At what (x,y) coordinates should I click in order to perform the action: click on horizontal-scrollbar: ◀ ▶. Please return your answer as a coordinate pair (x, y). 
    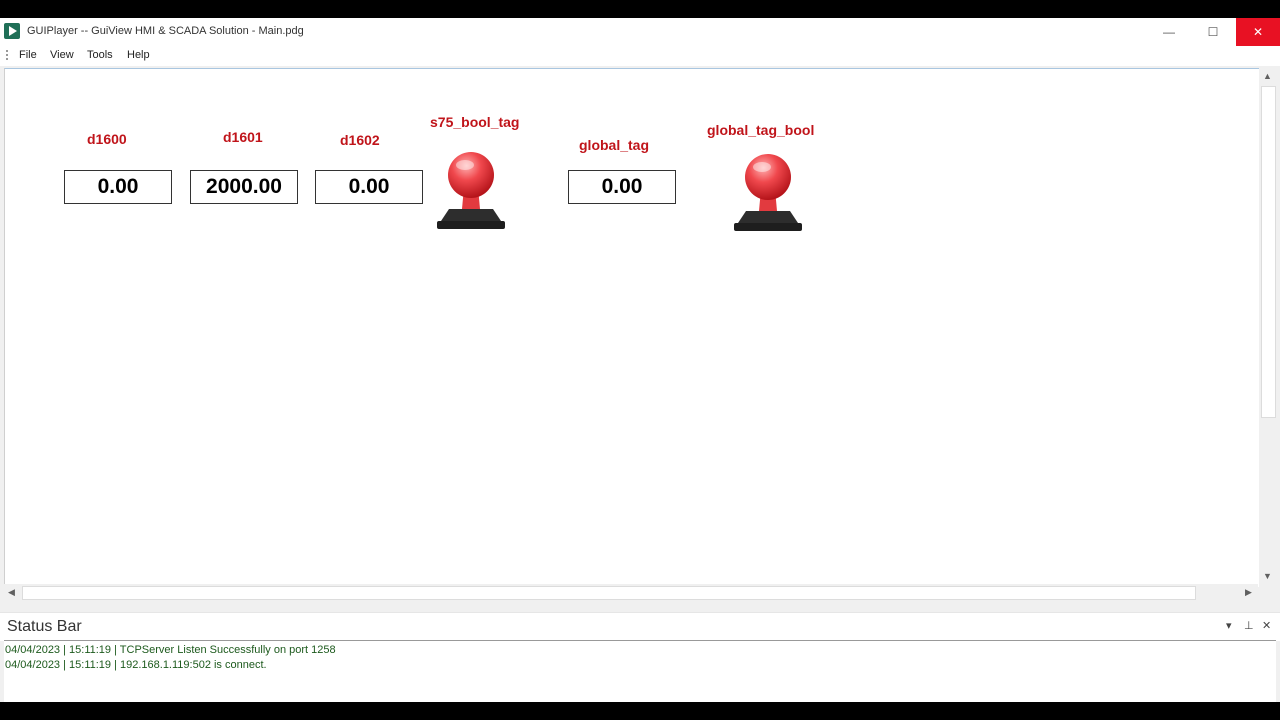
    Looking at the image, I should click on (631, 592).